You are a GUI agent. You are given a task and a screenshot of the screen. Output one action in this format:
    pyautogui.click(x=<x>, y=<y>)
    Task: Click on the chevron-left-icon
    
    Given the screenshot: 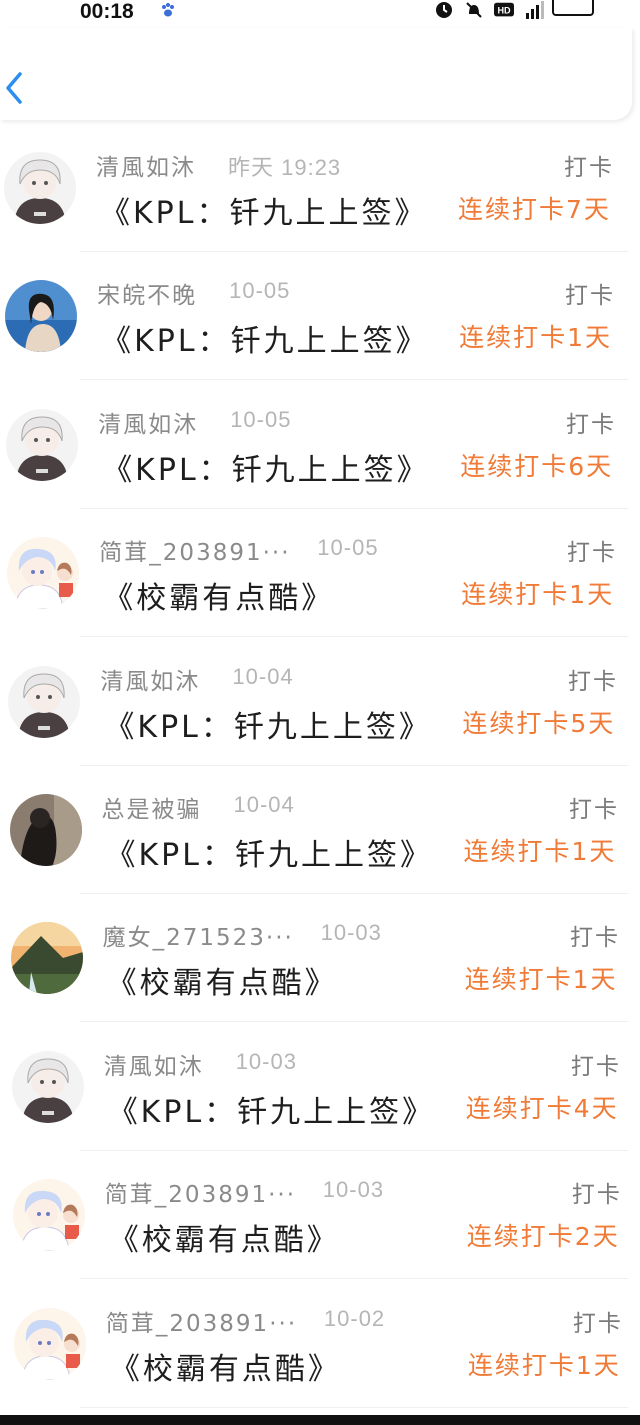 What is the action you would take?
    pyautogui.click(x=14, y=88)
    